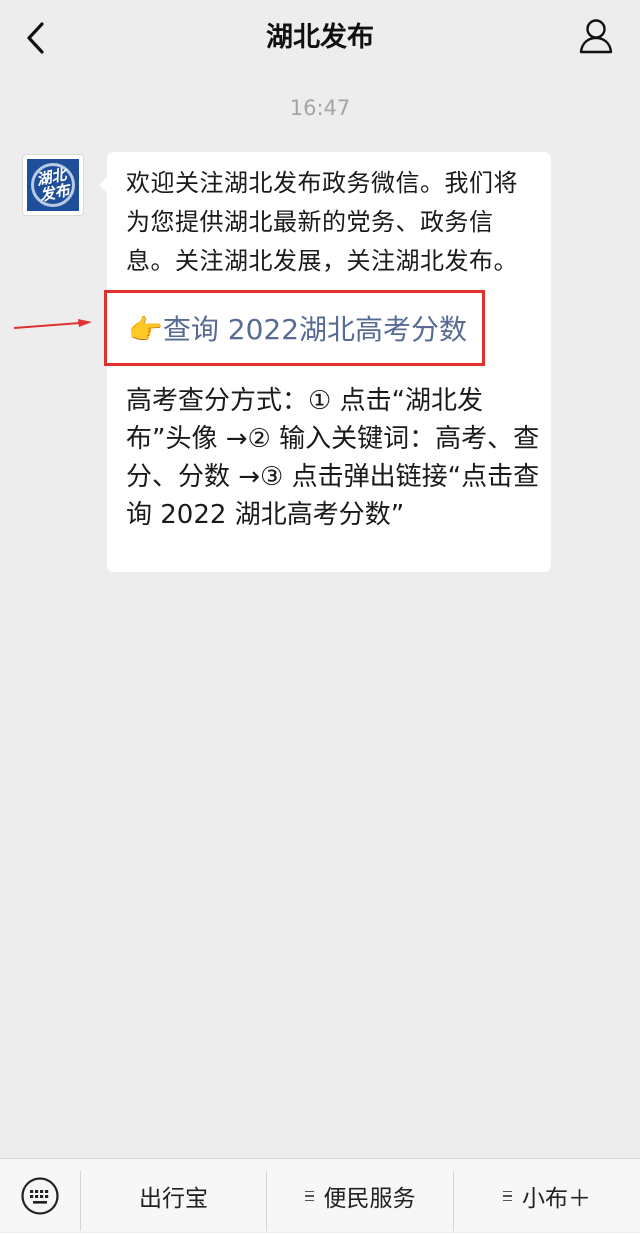 The image size is (640, 1233). I want to click on query-score-link: 👉查询 2022湖北高考分数, so click(297, 330).